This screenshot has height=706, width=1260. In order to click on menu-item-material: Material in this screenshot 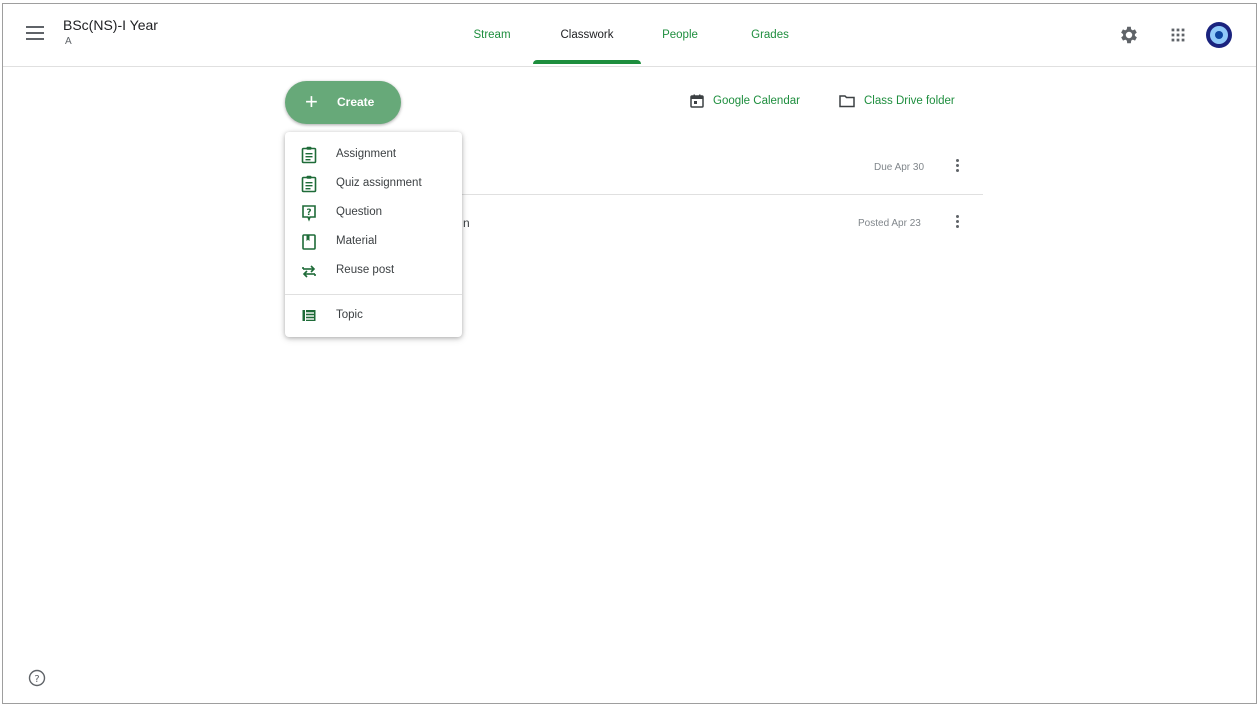, I will do `click(373, 242)`.